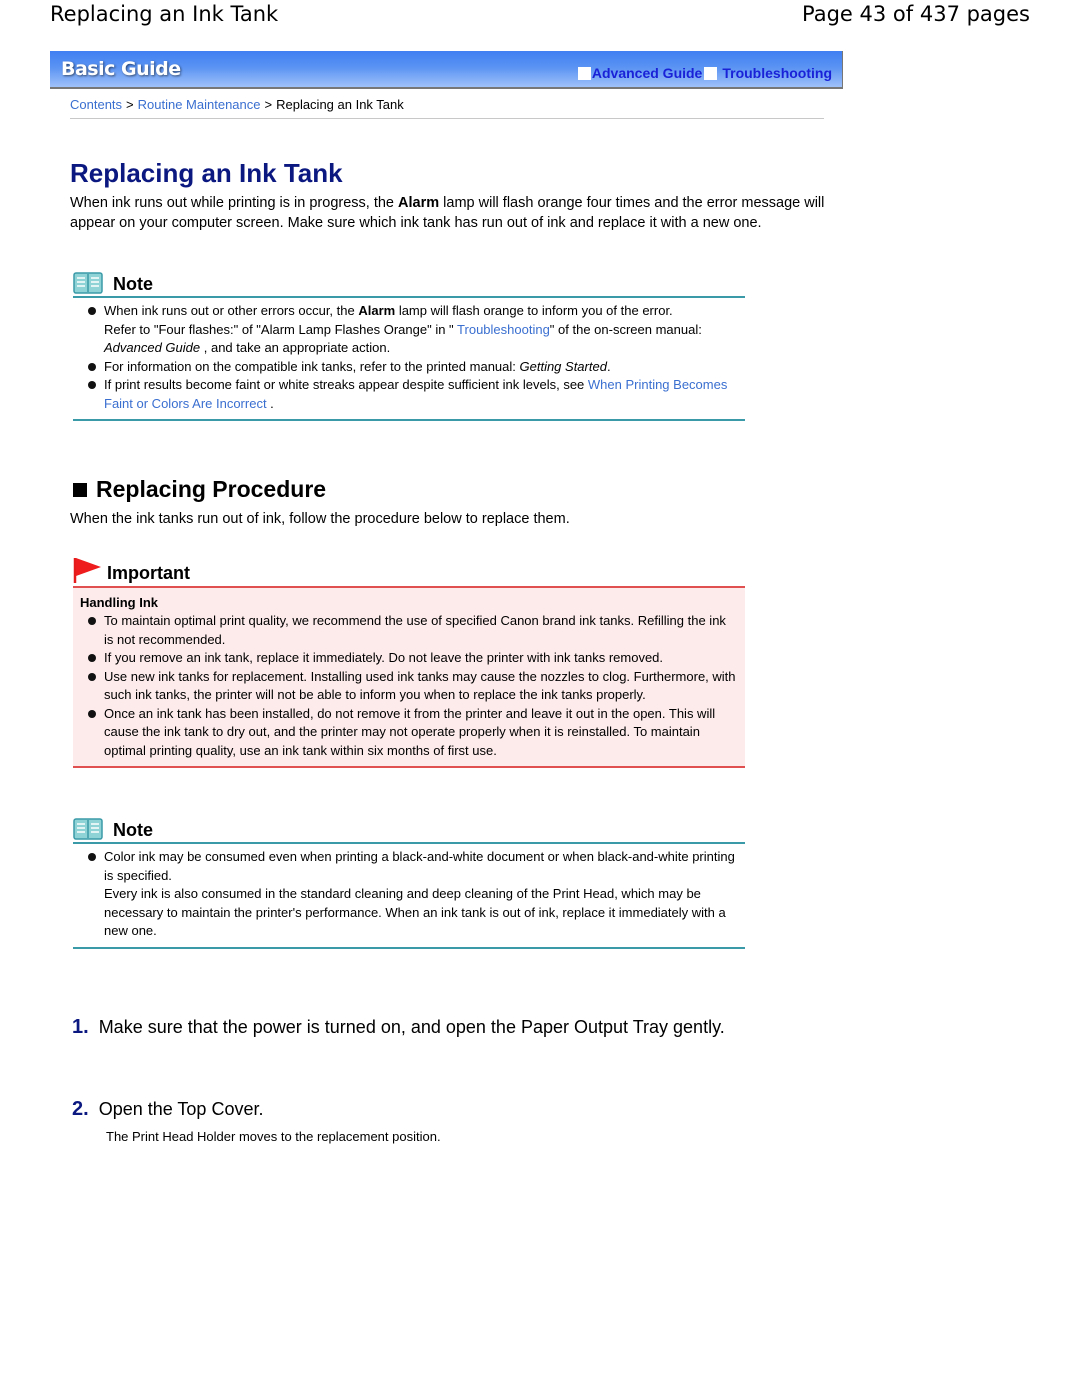  I want to click on troubleshooting-link: Troubleshooting, so click(768, 73).